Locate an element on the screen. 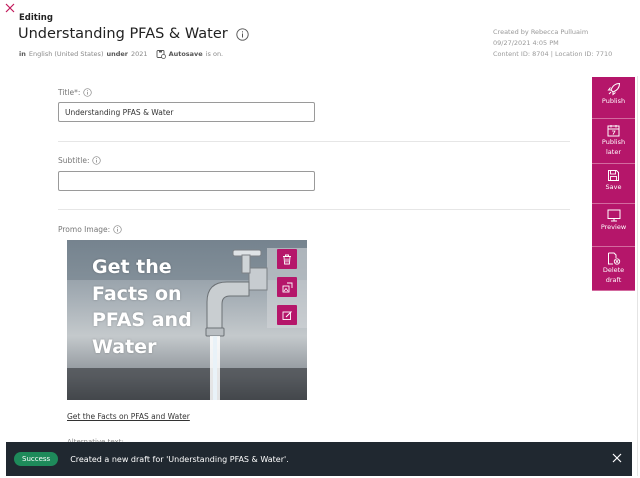  publish-later-button: Publish later is located at coordinates (613, 141).